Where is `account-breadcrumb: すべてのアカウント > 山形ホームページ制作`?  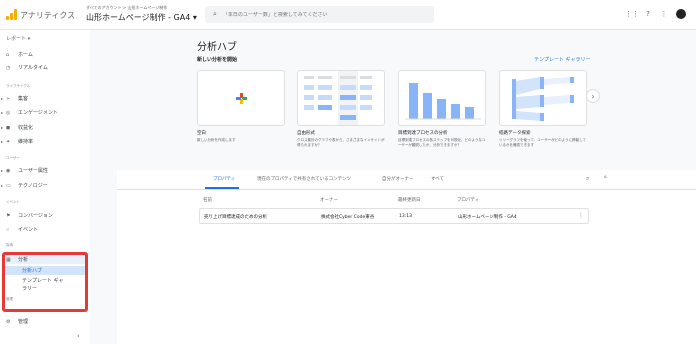
account-breadcrumb: すべてのアカウント > 山形ホームページ制作 is located at coordinates (126, 8).